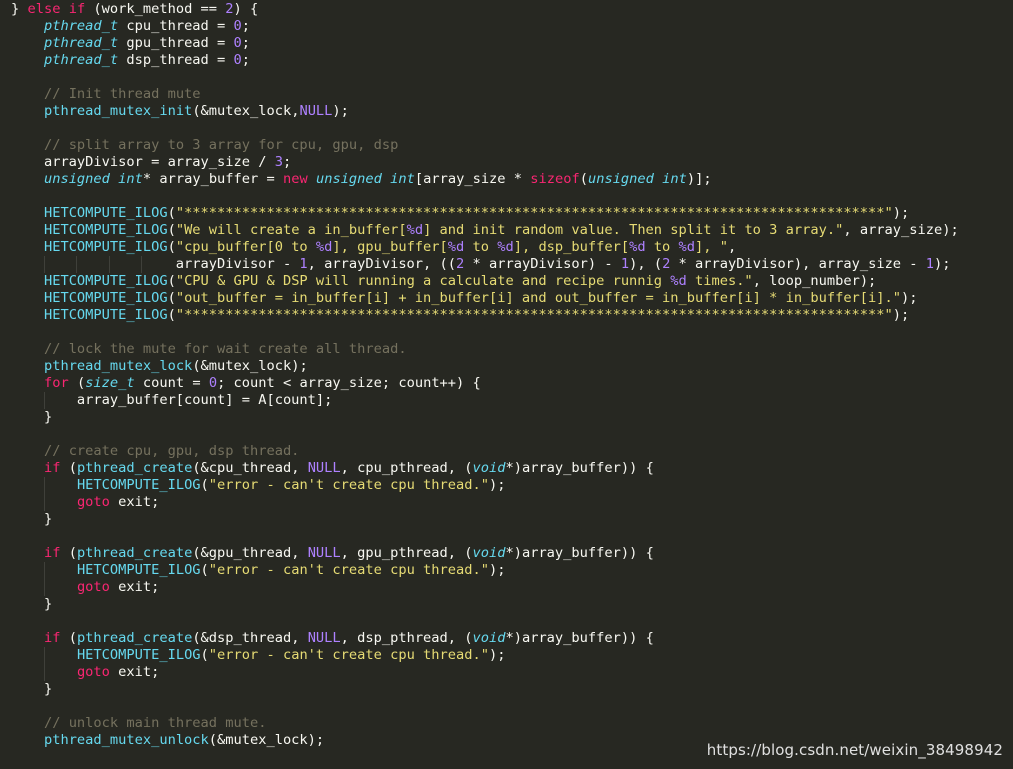 The image size is (1013, 769). What do you see at coordinates (122, 94) in the screenshot?
I see `code-token: // Init thread mute` at bounding box center [122, 94].